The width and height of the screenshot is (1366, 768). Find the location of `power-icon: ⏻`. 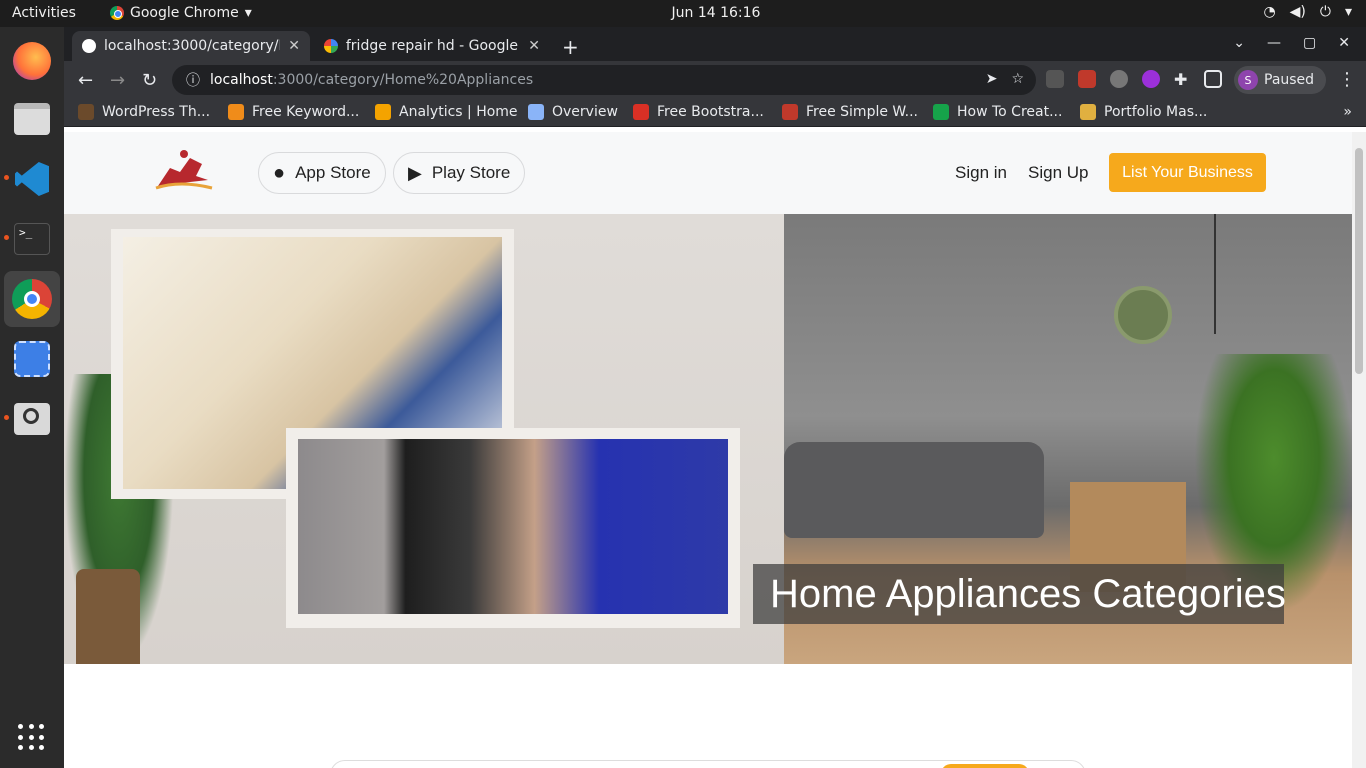

power-icon: ⏻ is located at coordinates (1325, 12).